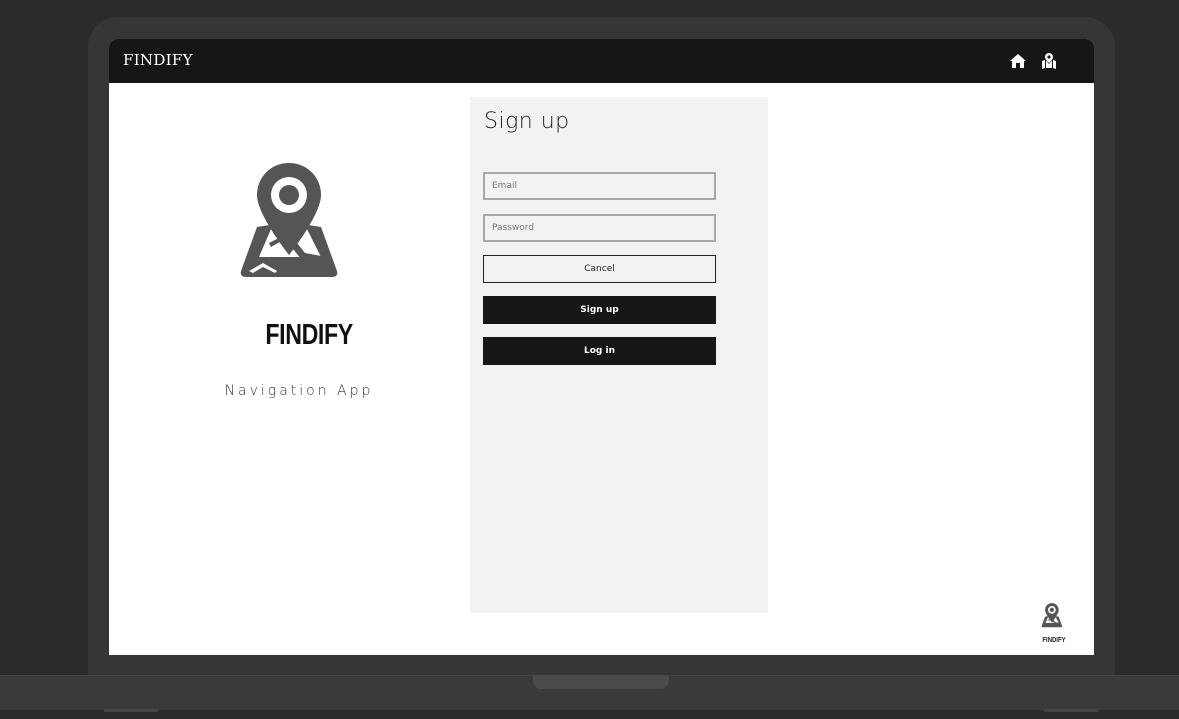 This screenshot has height=719, width=1179. Describe the element at coordinates (1018, 61) in the screenshot. I see `home-icon` at that location.